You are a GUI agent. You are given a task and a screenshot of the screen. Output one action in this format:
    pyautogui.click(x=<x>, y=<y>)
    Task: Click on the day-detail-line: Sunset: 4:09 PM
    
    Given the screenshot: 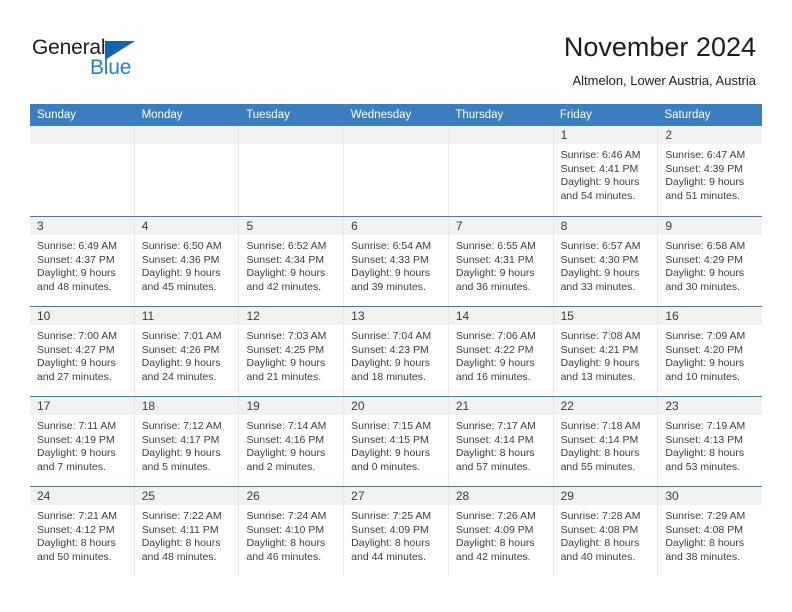 What is the action you would take?
    pyautogui.click(x=390, y=529)
    